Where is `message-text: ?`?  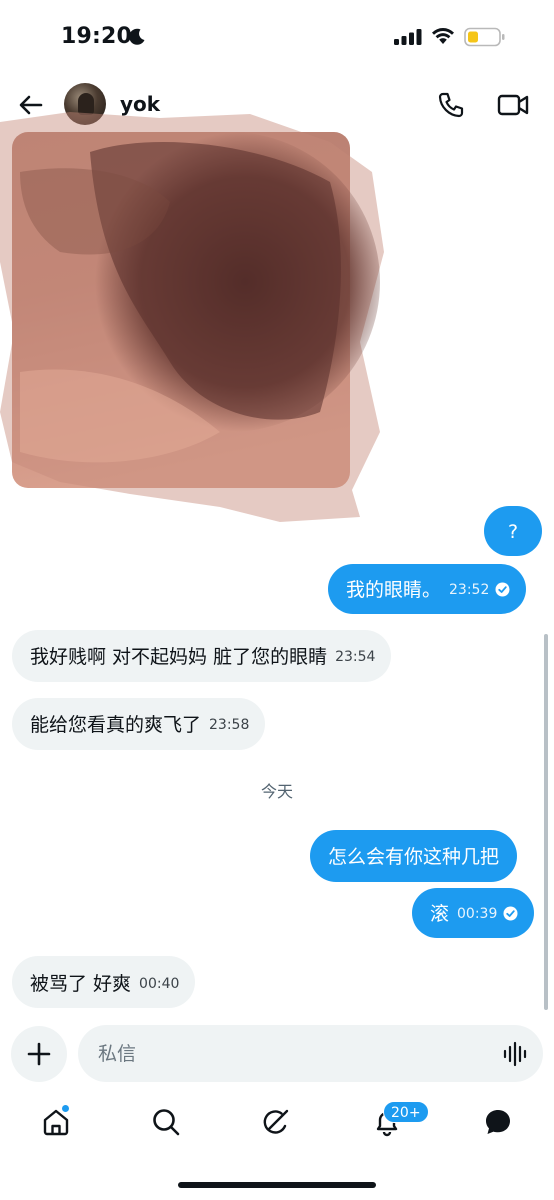
message-text: ? is located at coordinates (513, 531).